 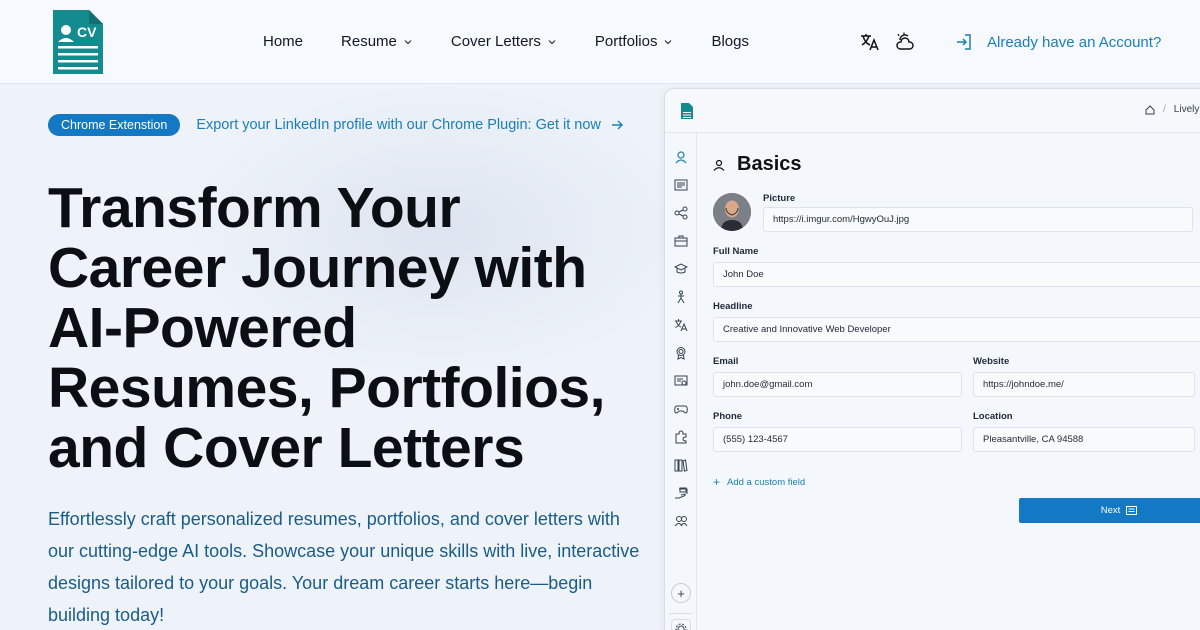 What do you see at coordinates (87, 32) in the screenshot?
I see `svg-text: CV` at bounding box center [87, 32].